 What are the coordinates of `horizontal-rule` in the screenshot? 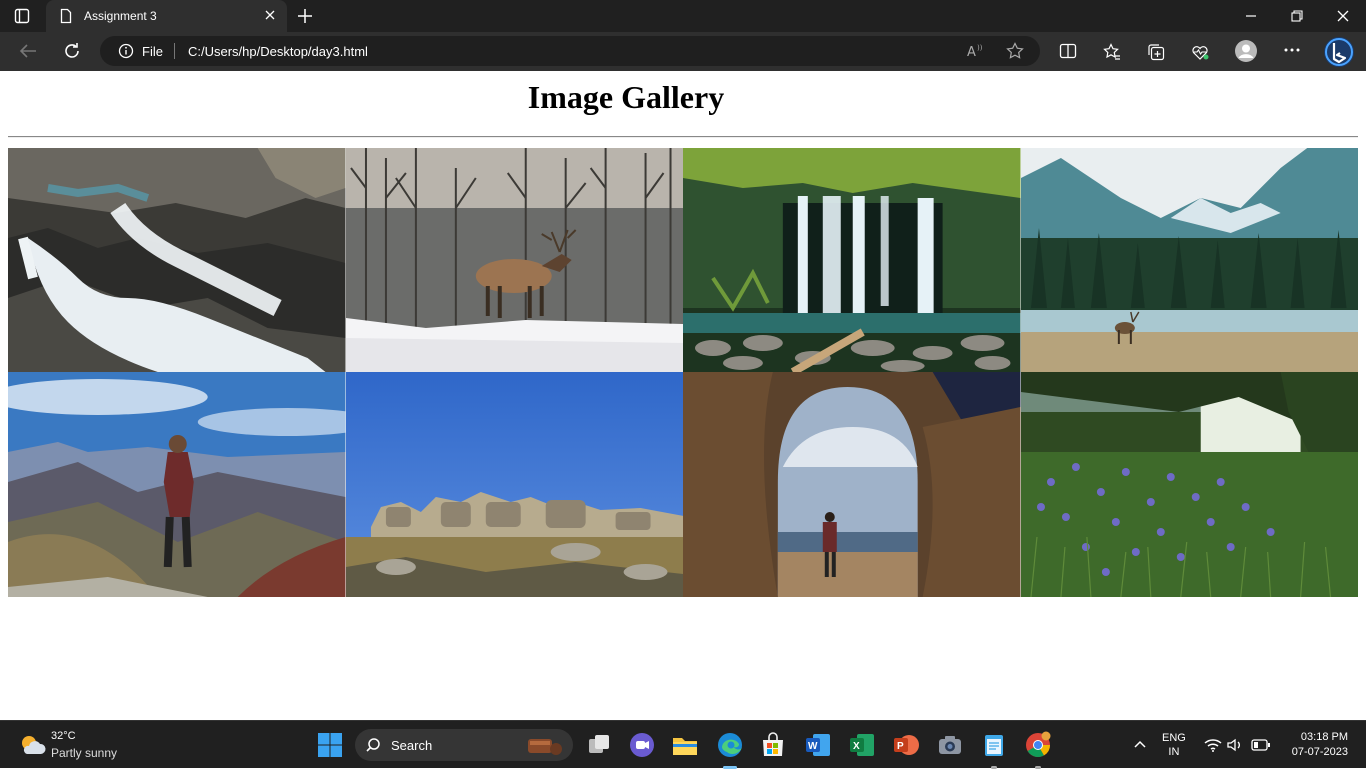 It's located at (683, 137).